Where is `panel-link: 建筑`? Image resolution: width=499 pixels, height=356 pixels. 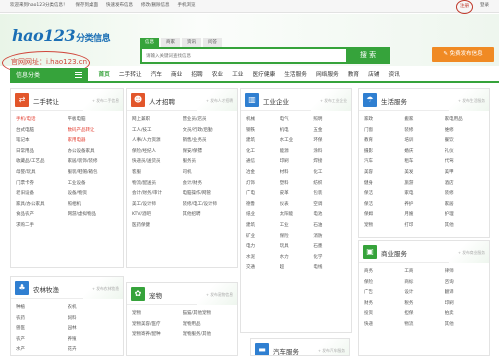 panel-link: 建筑 is located at coordinates (263, 226).